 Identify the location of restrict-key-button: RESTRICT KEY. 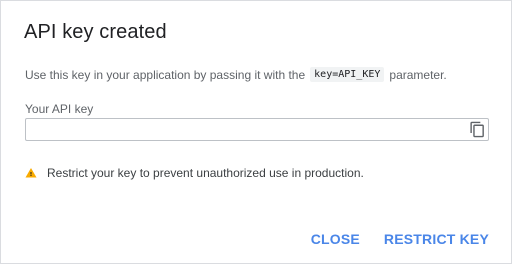
(436, 239).